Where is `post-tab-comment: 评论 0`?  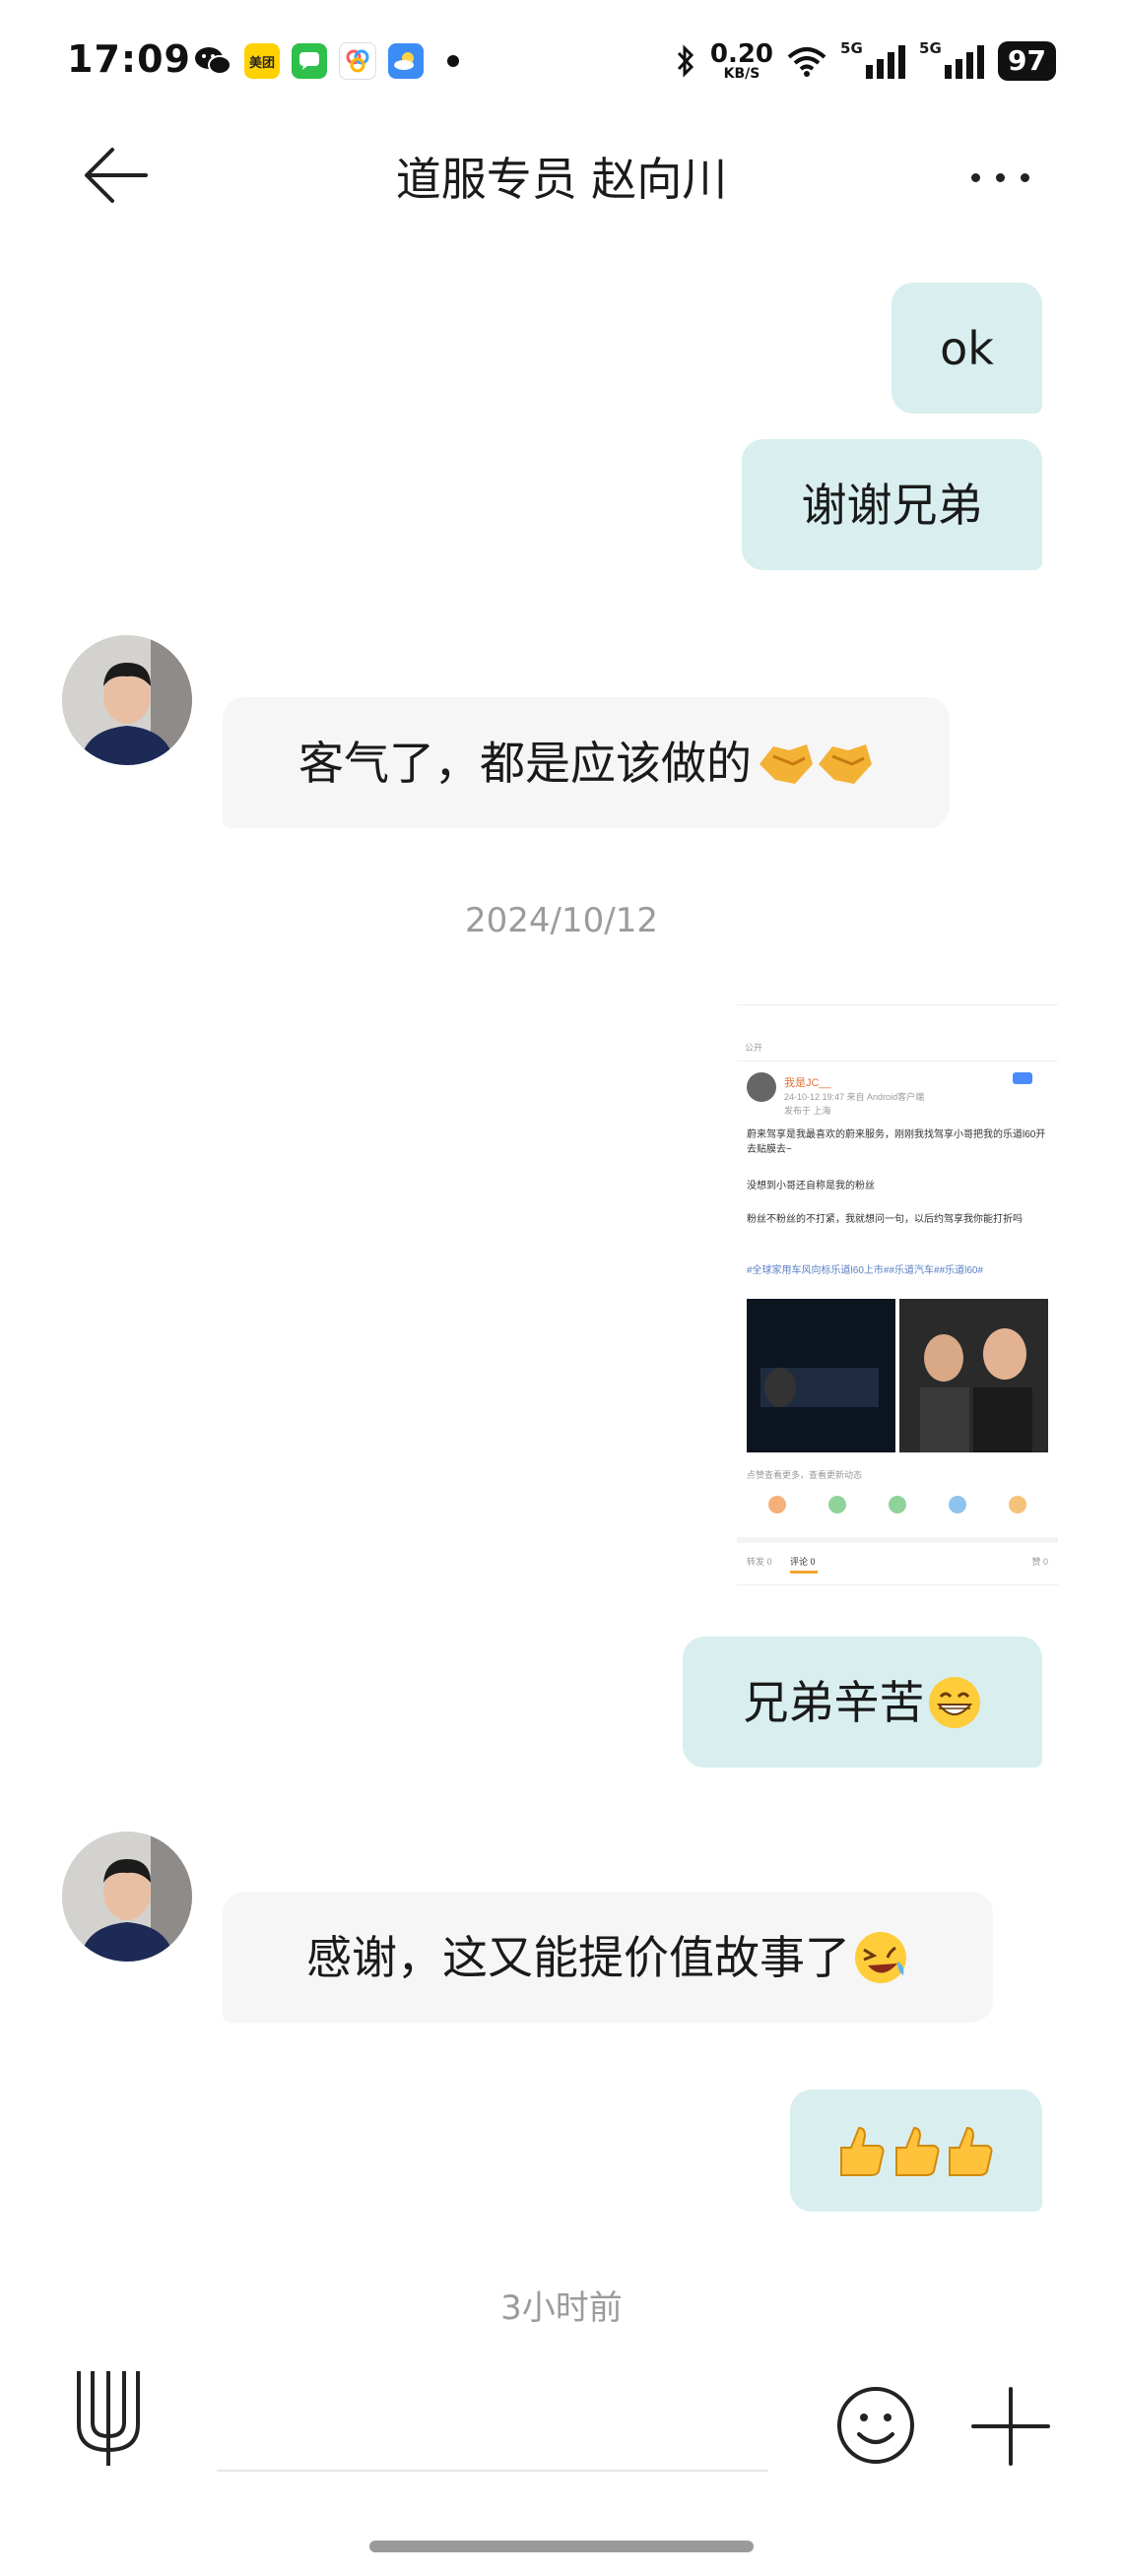 post-tab-comment: 评论 0 is located at coordinates (803, 1562).